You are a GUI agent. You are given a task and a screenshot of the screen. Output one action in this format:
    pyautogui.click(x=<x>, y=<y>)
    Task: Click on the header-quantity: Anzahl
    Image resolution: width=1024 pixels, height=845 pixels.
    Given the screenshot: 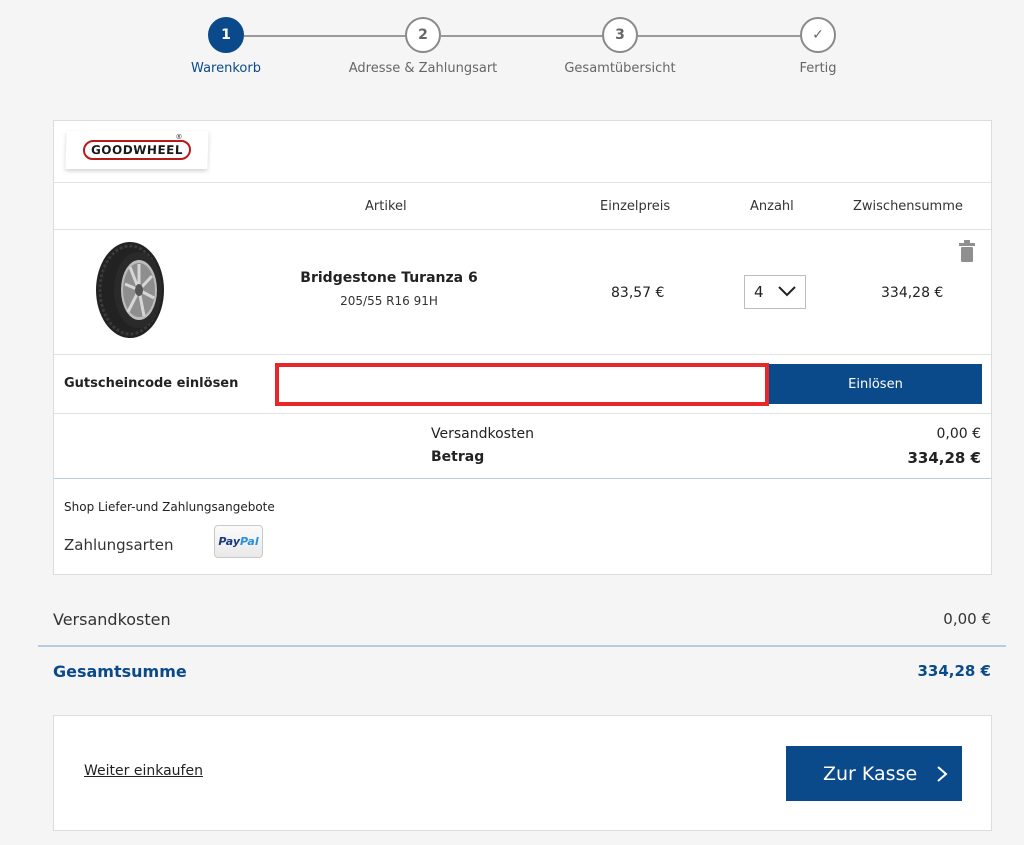 What is the action you would take?
    pyautogui.click(x=772, y=206)
    